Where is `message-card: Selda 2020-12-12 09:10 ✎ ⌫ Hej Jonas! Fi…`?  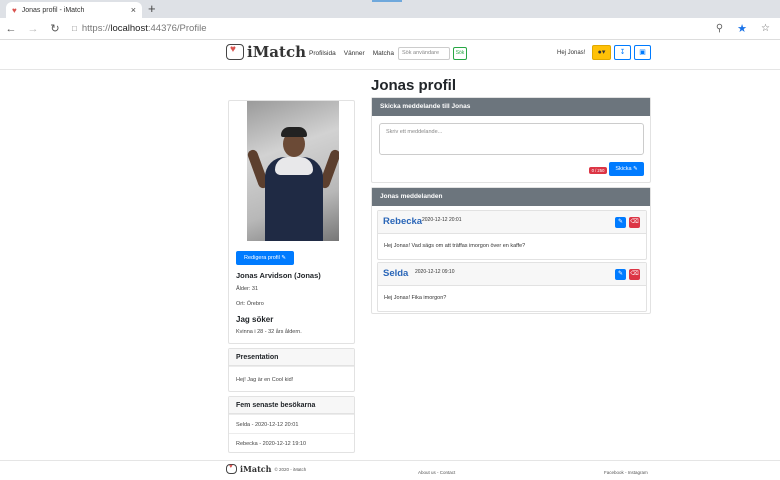
message-card: Selda 2020-12-12 09:10 ✎ ⌫ Hej Jonas! Fi… is located at coordinates (512, 287).